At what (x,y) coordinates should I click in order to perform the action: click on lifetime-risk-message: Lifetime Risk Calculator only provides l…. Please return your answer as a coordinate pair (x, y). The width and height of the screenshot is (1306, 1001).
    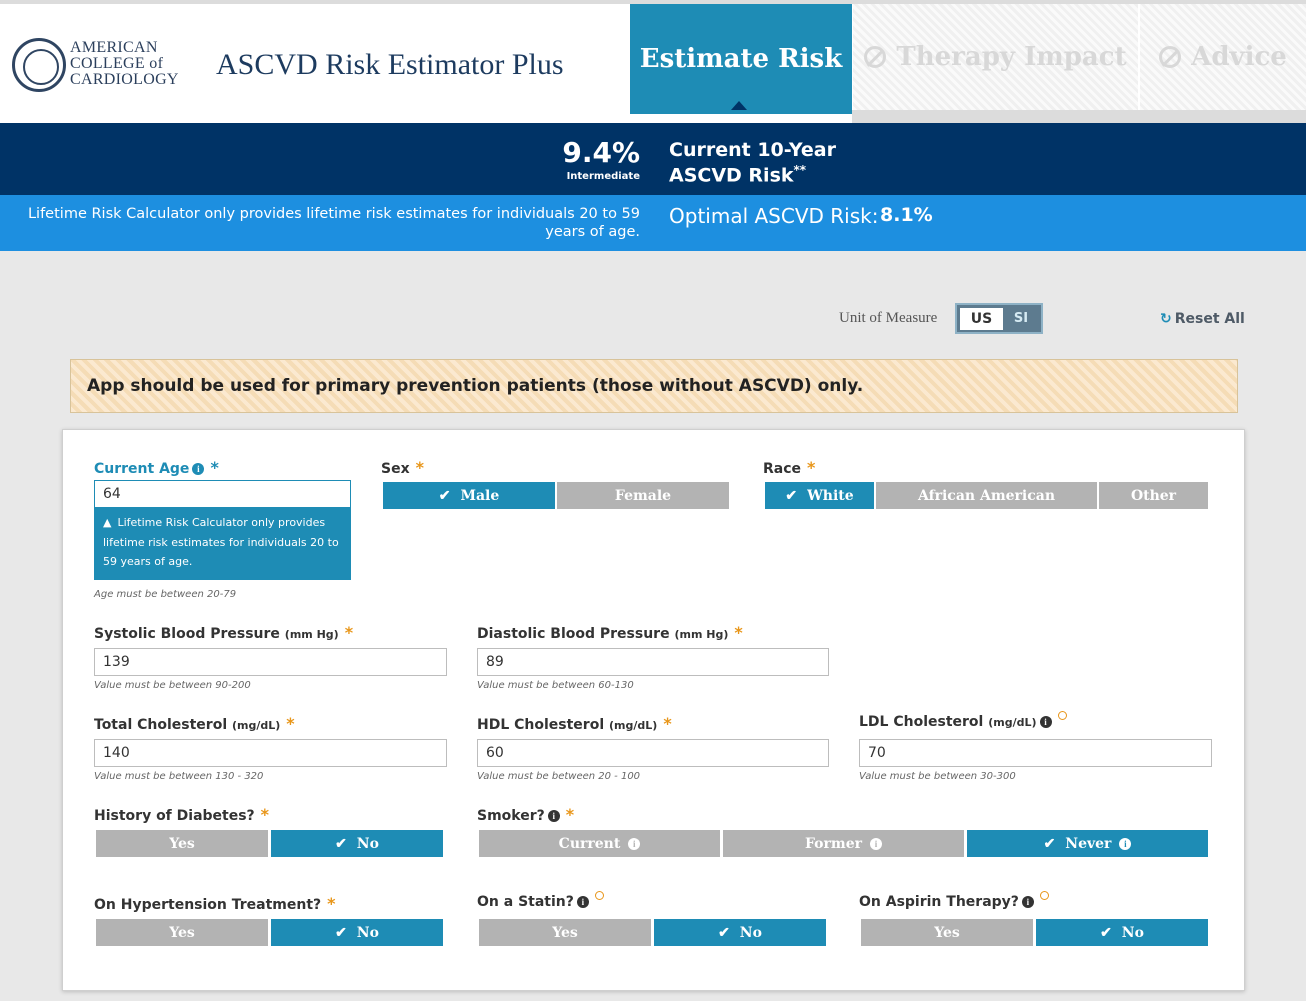
    Looking at the image, I should click on (333, 223).